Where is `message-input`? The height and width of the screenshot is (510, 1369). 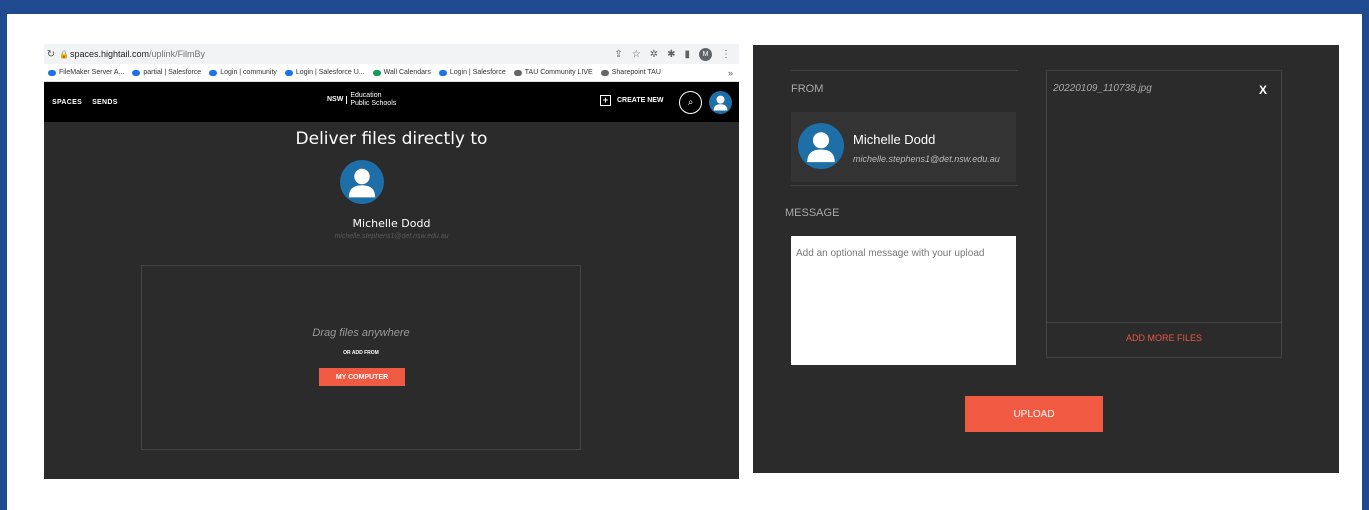 message-input is located at coordinates (903, 300).